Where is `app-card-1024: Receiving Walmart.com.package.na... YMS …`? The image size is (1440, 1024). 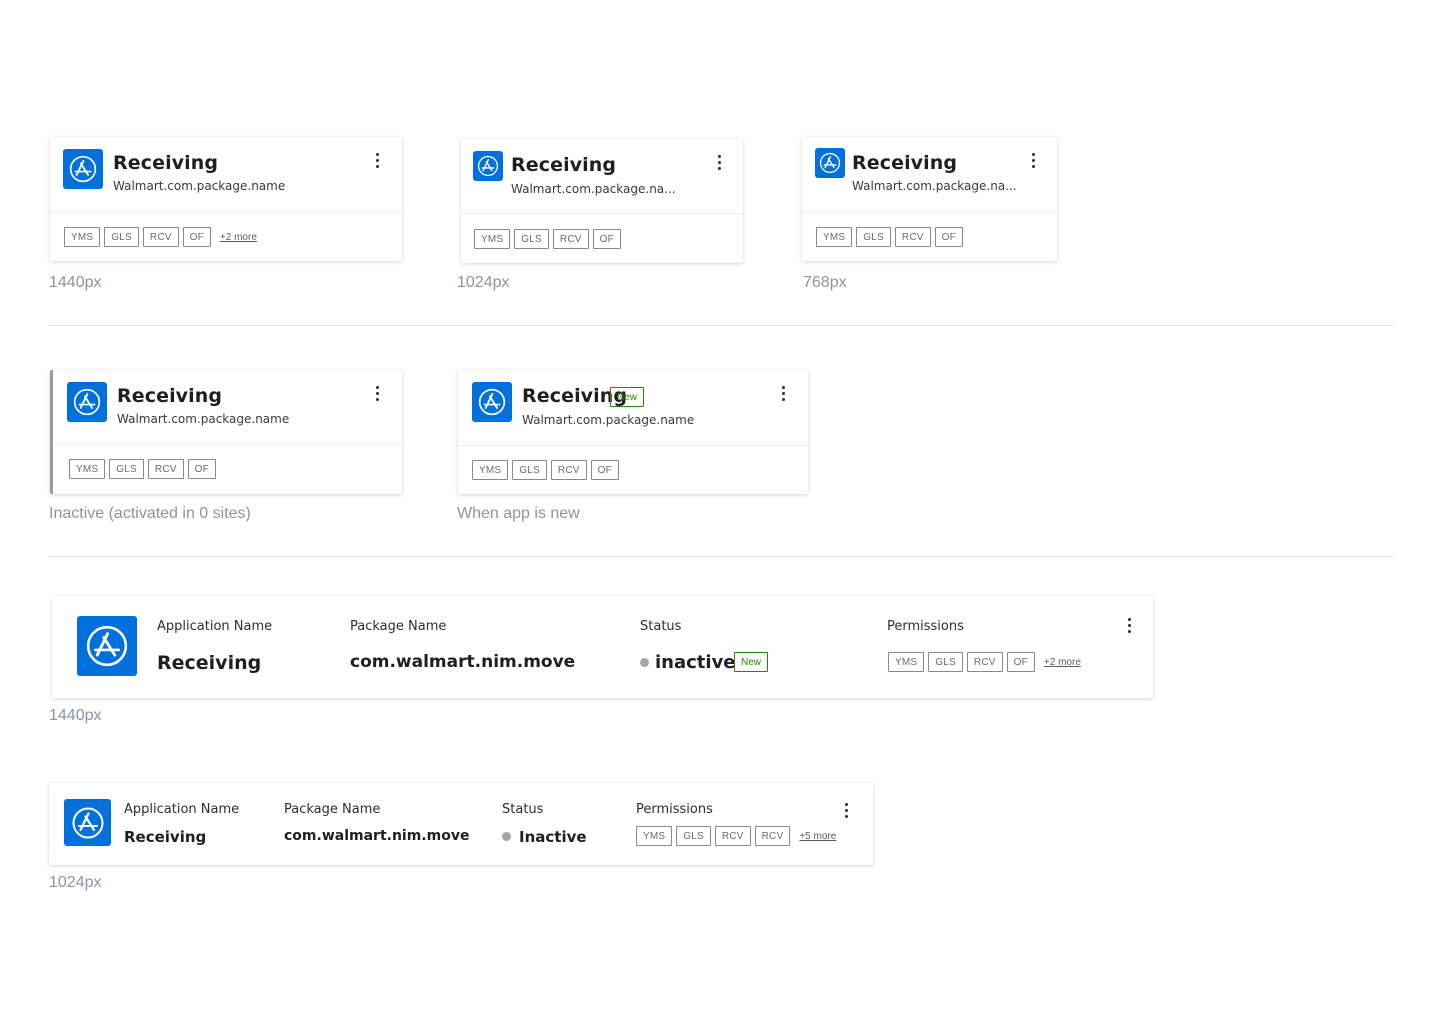 app-card-1024: Receiving Walmart.com.package.na... YMS … is located at coordinates (602, 201).